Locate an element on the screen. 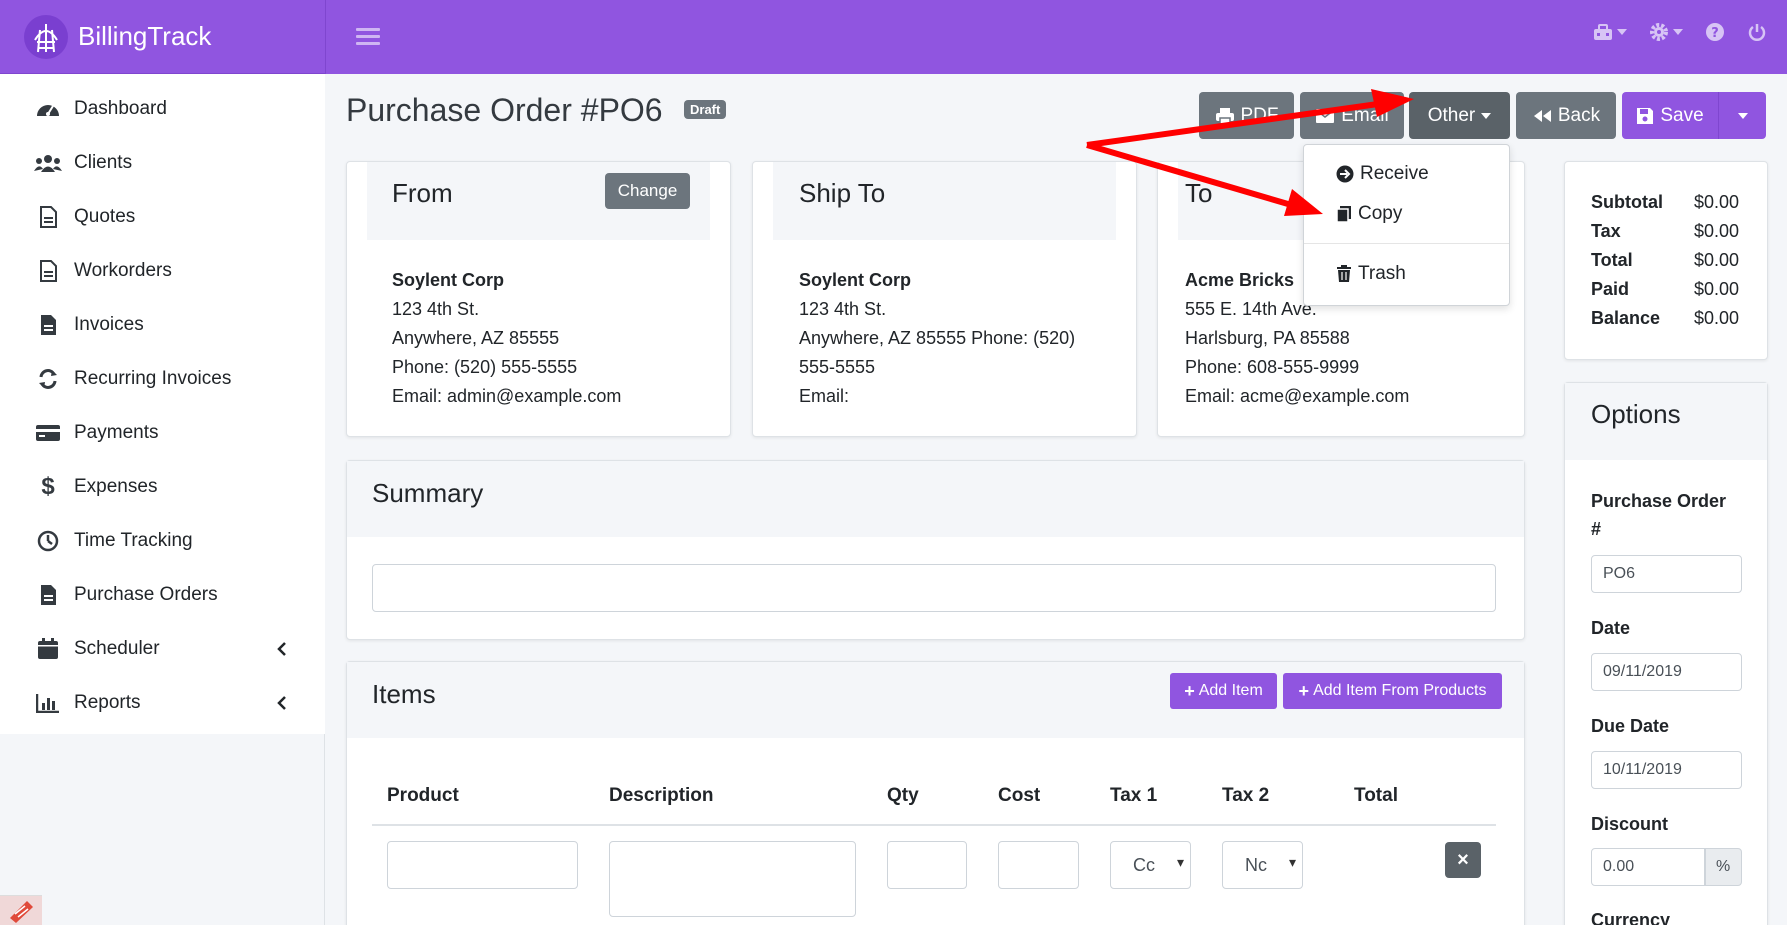 This screenshot has height=925, width=1787. menu-divider is located at coordinates (1406, 243).